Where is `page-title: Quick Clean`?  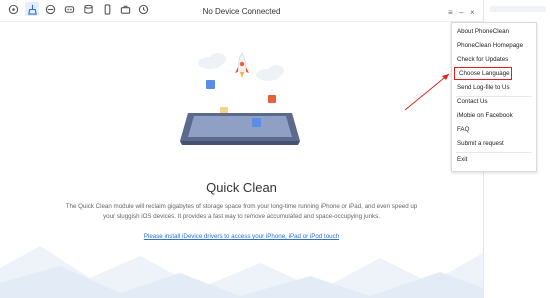
page-title: Quick Clean is located at coordinates (241, 187).